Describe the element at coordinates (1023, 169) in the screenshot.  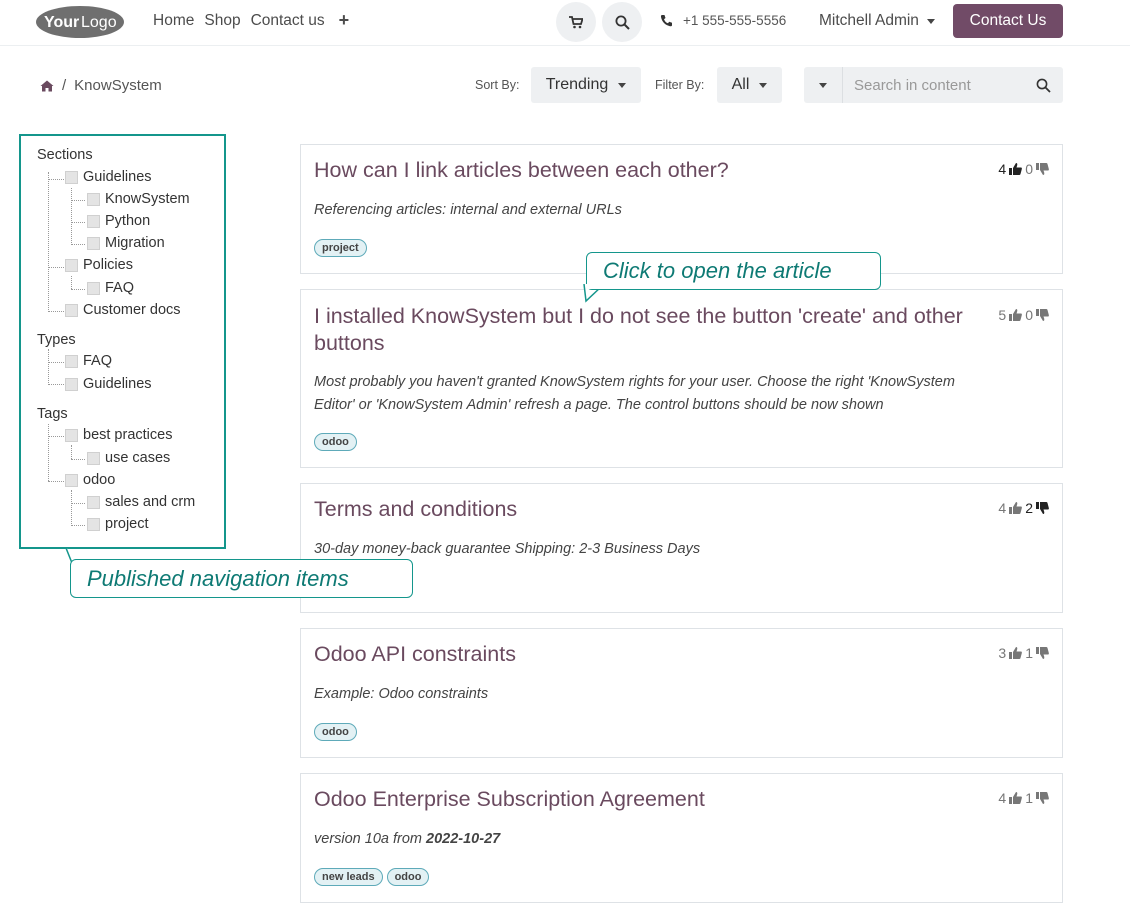
I see `article-votes: 4 0` at that location.